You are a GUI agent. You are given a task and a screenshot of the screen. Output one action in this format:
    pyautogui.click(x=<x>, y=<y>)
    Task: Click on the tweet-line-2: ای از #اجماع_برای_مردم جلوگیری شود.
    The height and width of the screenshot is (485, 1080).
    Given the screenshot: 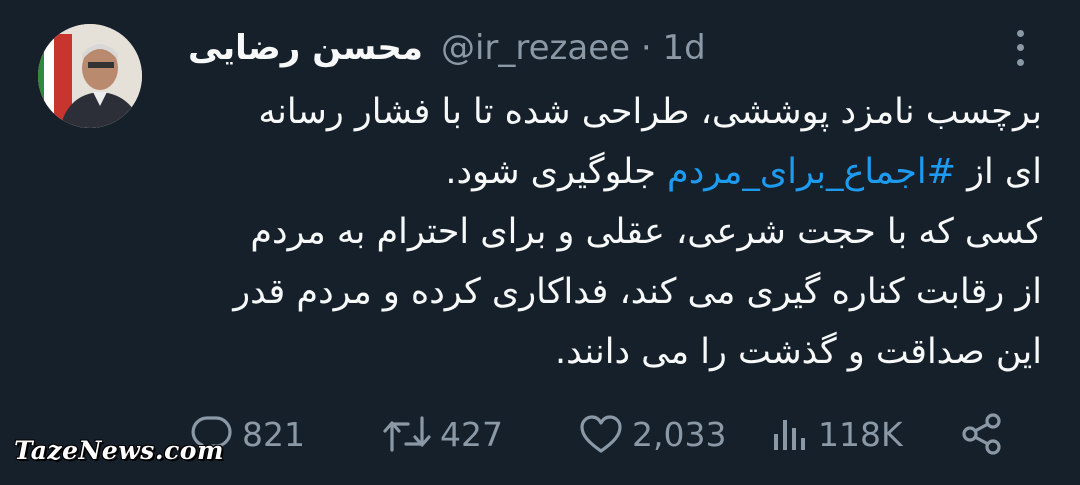 What is the action you would take?
    pyautogui.click(x=611, y=172)
    